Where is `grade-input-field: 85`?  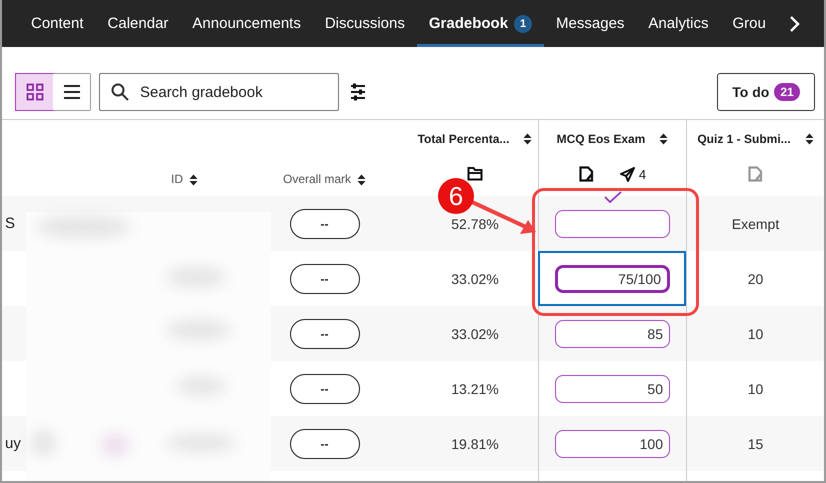 grade-input-field: 85 is located at coordinates (612, 334).